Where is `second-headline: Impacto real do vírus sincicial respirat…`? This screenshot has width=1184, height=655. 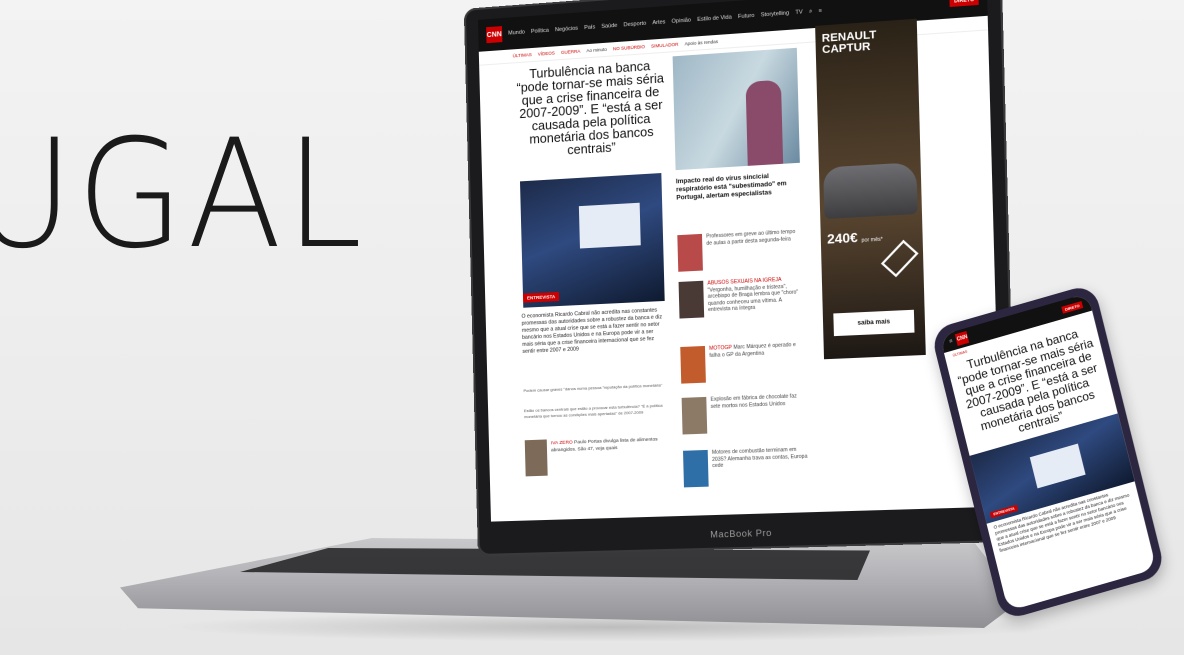
second-headline: Impacto real do vírus sincicial respirat… is located at coordinates (738, 187).